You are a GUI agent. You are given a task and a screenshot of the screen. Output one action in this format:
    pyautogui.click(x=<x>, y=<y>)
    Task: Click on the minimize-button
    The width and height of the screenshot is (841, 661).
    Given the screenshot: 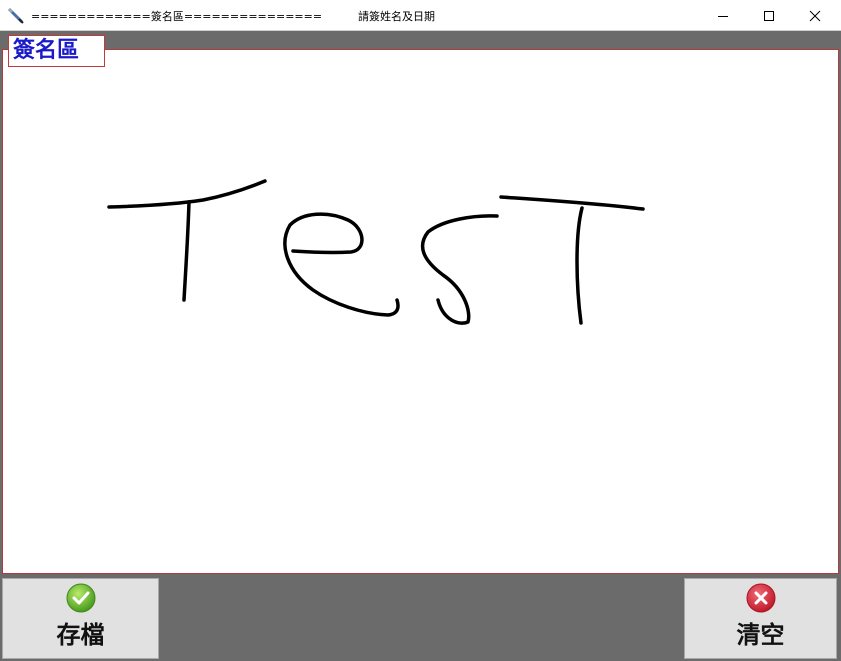 What is the action you would take?
    pyautogui.click(x=723, y=15)
    